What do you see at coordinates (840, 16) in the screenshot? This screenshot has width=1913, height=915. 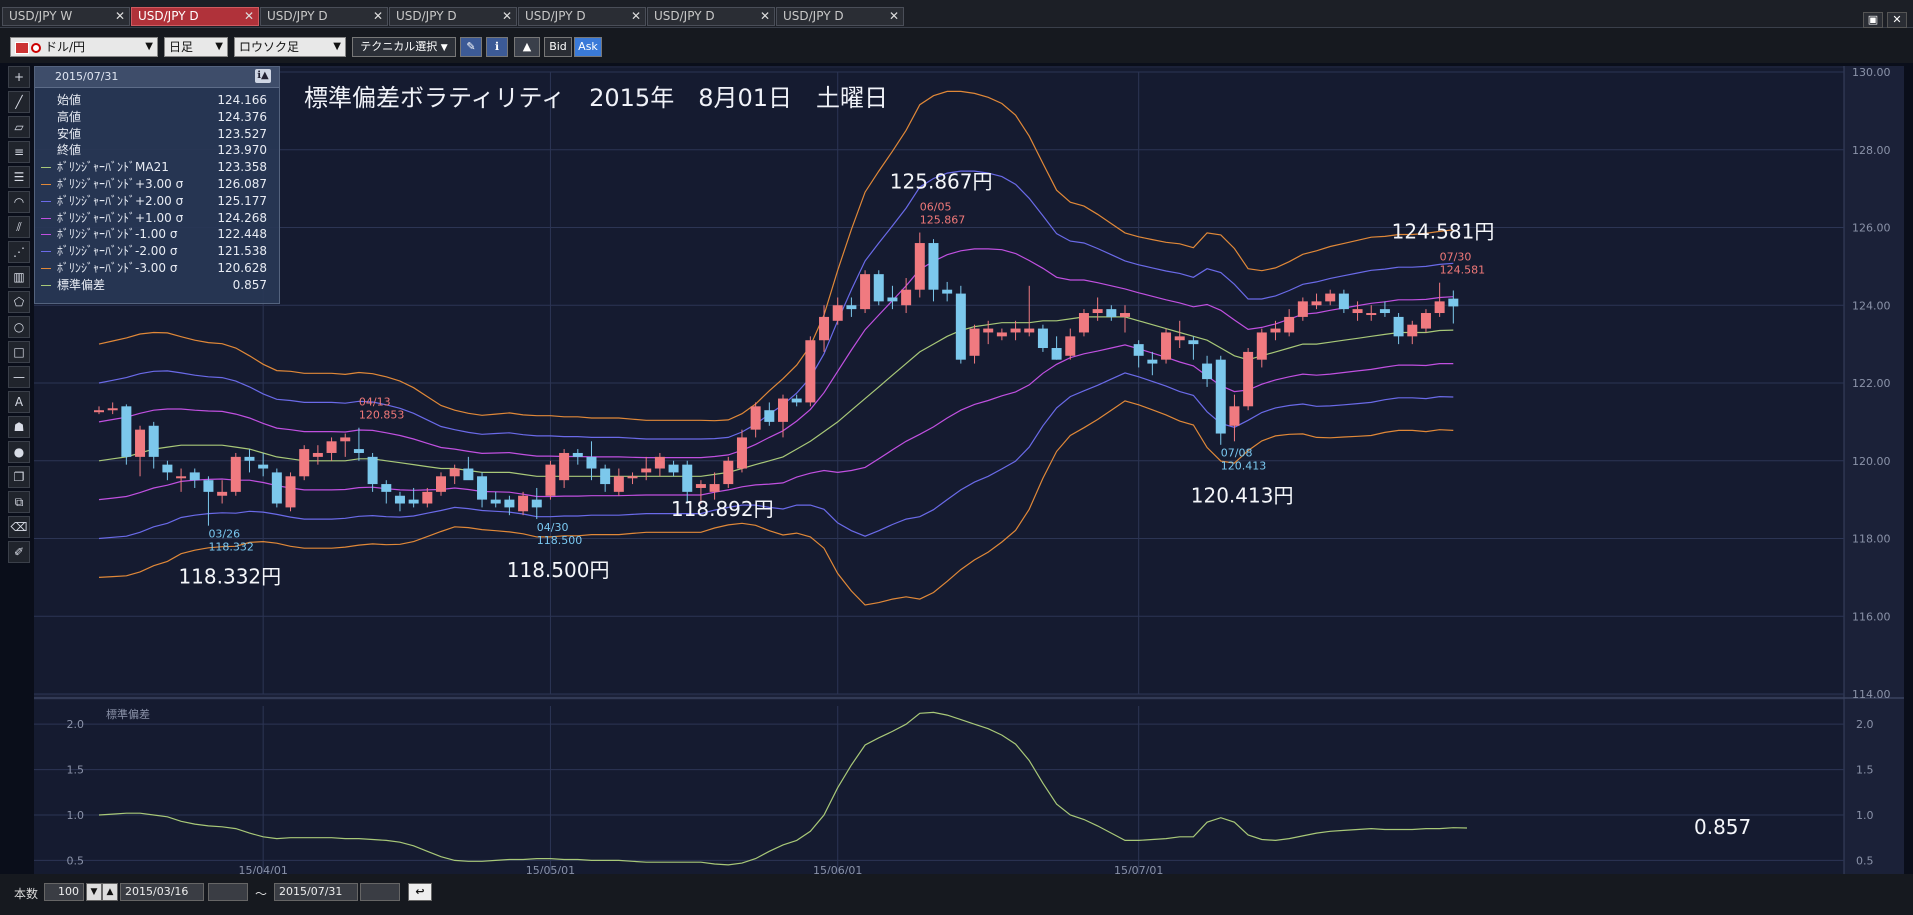 I see `tab-6: USD/JPY D ✕` at bounding box center [840, 16].